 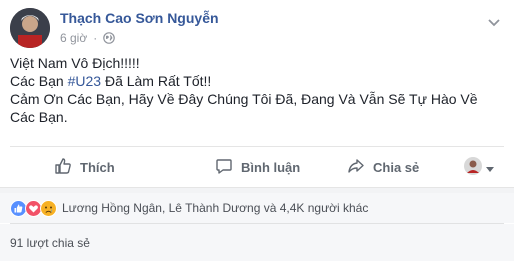 I want to click on comment-label: Bình luận, so click(x=271, y=167).